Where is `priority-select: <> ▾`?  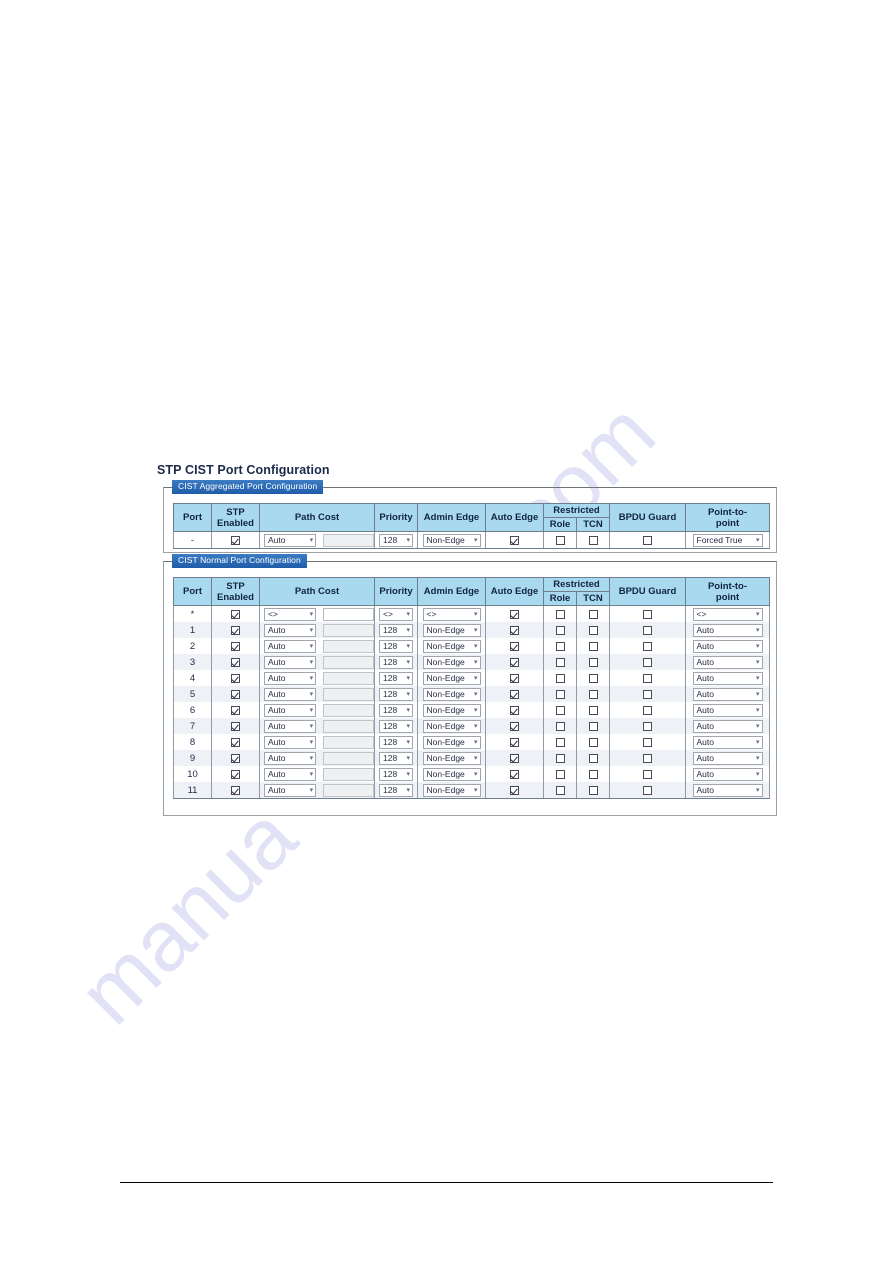
priority-select: <> ▾ is located at coordinates (396, 614).